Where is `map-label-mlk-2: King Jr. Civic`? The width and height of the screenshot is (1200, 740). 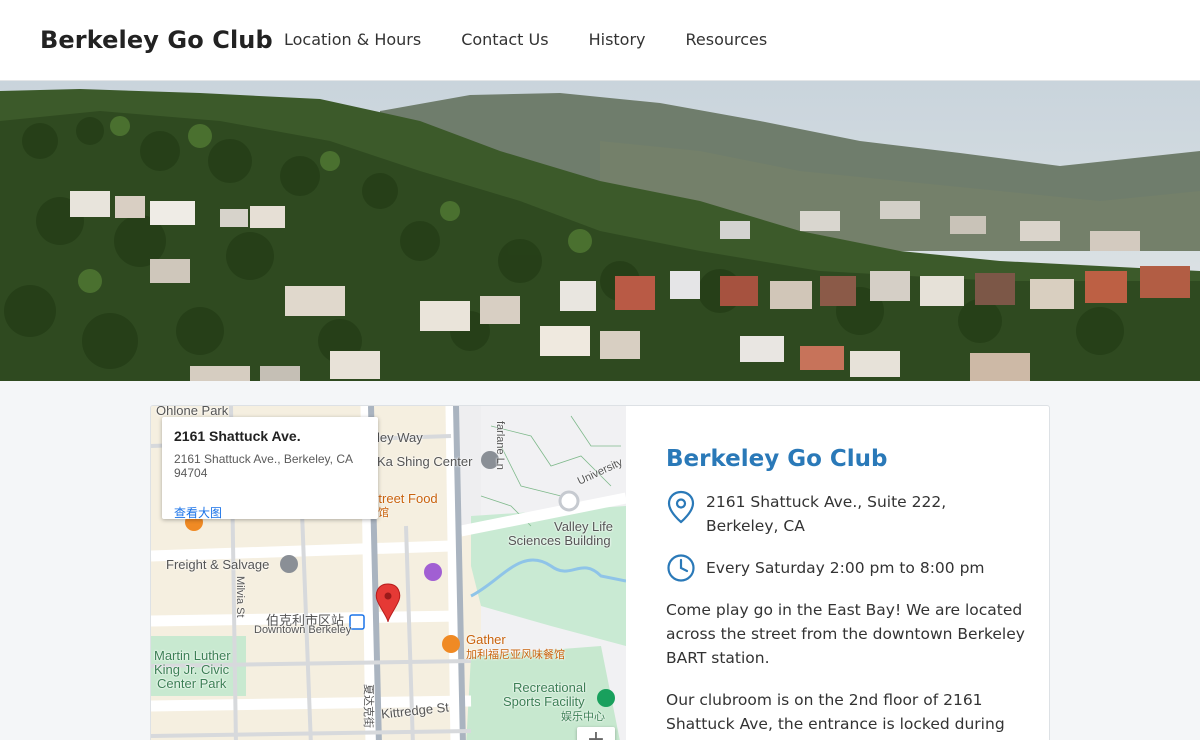 map-label-mlk-2: King Jr. Civic is located at coordinates (192, 669).